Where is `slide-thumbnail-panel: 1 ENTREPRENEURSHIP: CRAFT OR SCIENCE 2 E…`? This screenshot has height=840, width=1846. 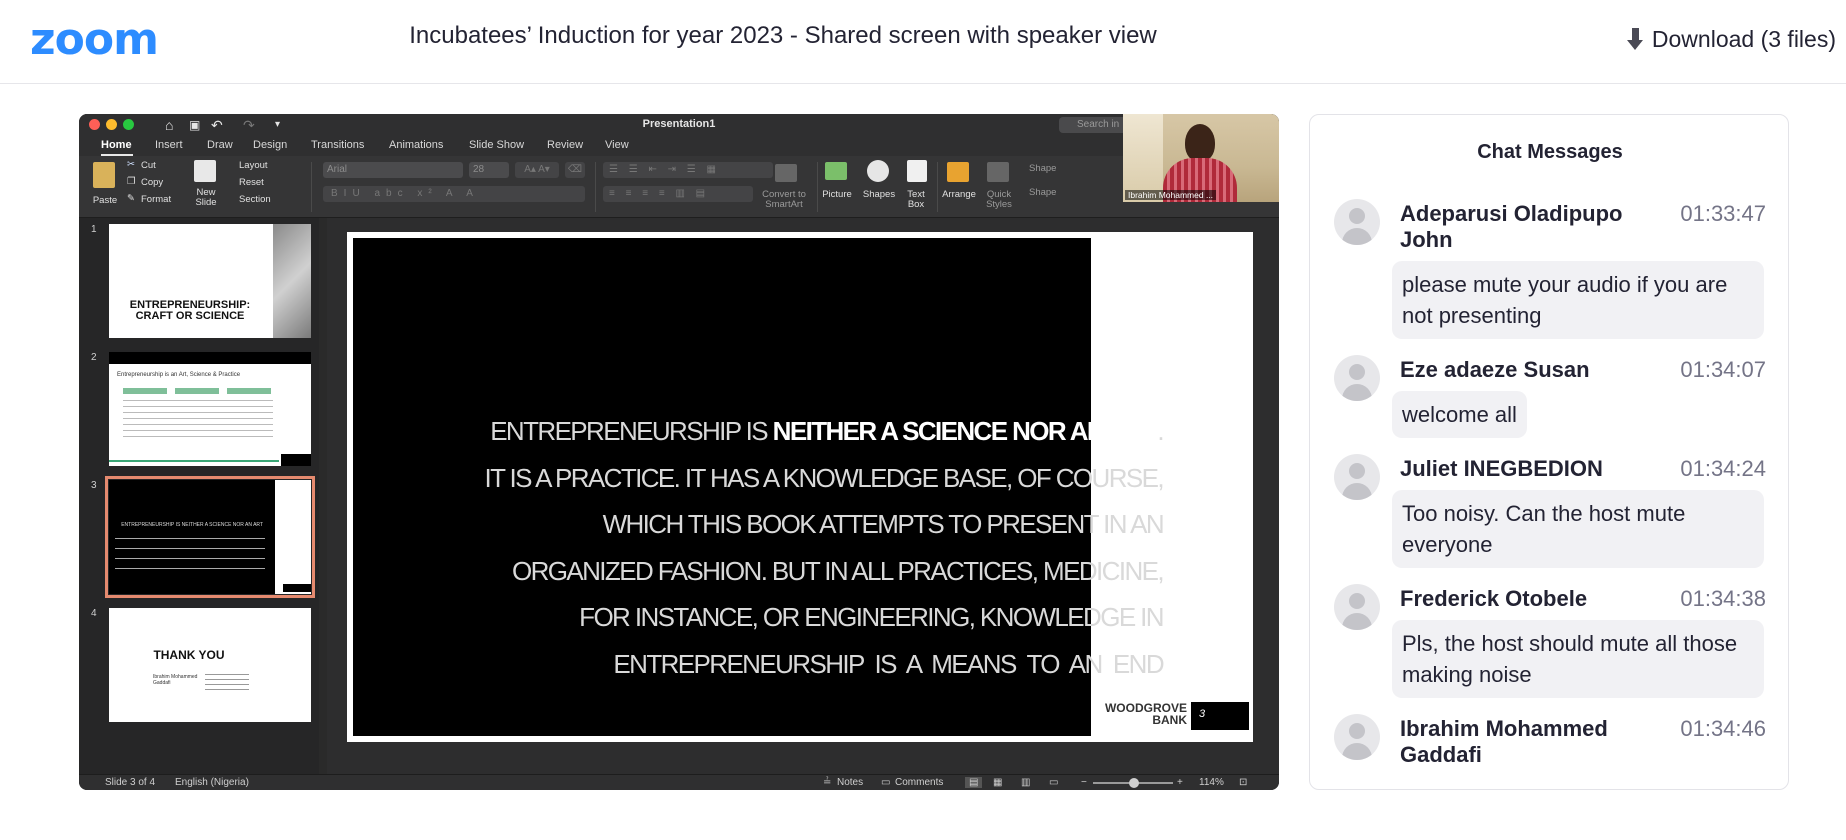 slide-thumbnail-panel: 1 ENTREPRENEURSHIP: CRAFT OR SCIENCE 2 E… is located at coordinates (199, 496).